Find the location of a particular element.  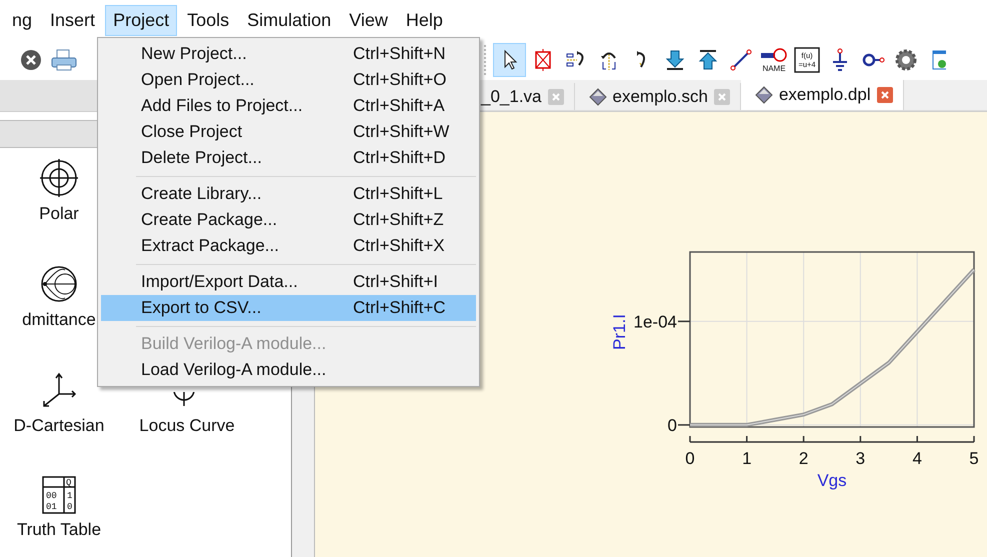

y-tick-label: 1e-04 is located at coordinates (655, 322).